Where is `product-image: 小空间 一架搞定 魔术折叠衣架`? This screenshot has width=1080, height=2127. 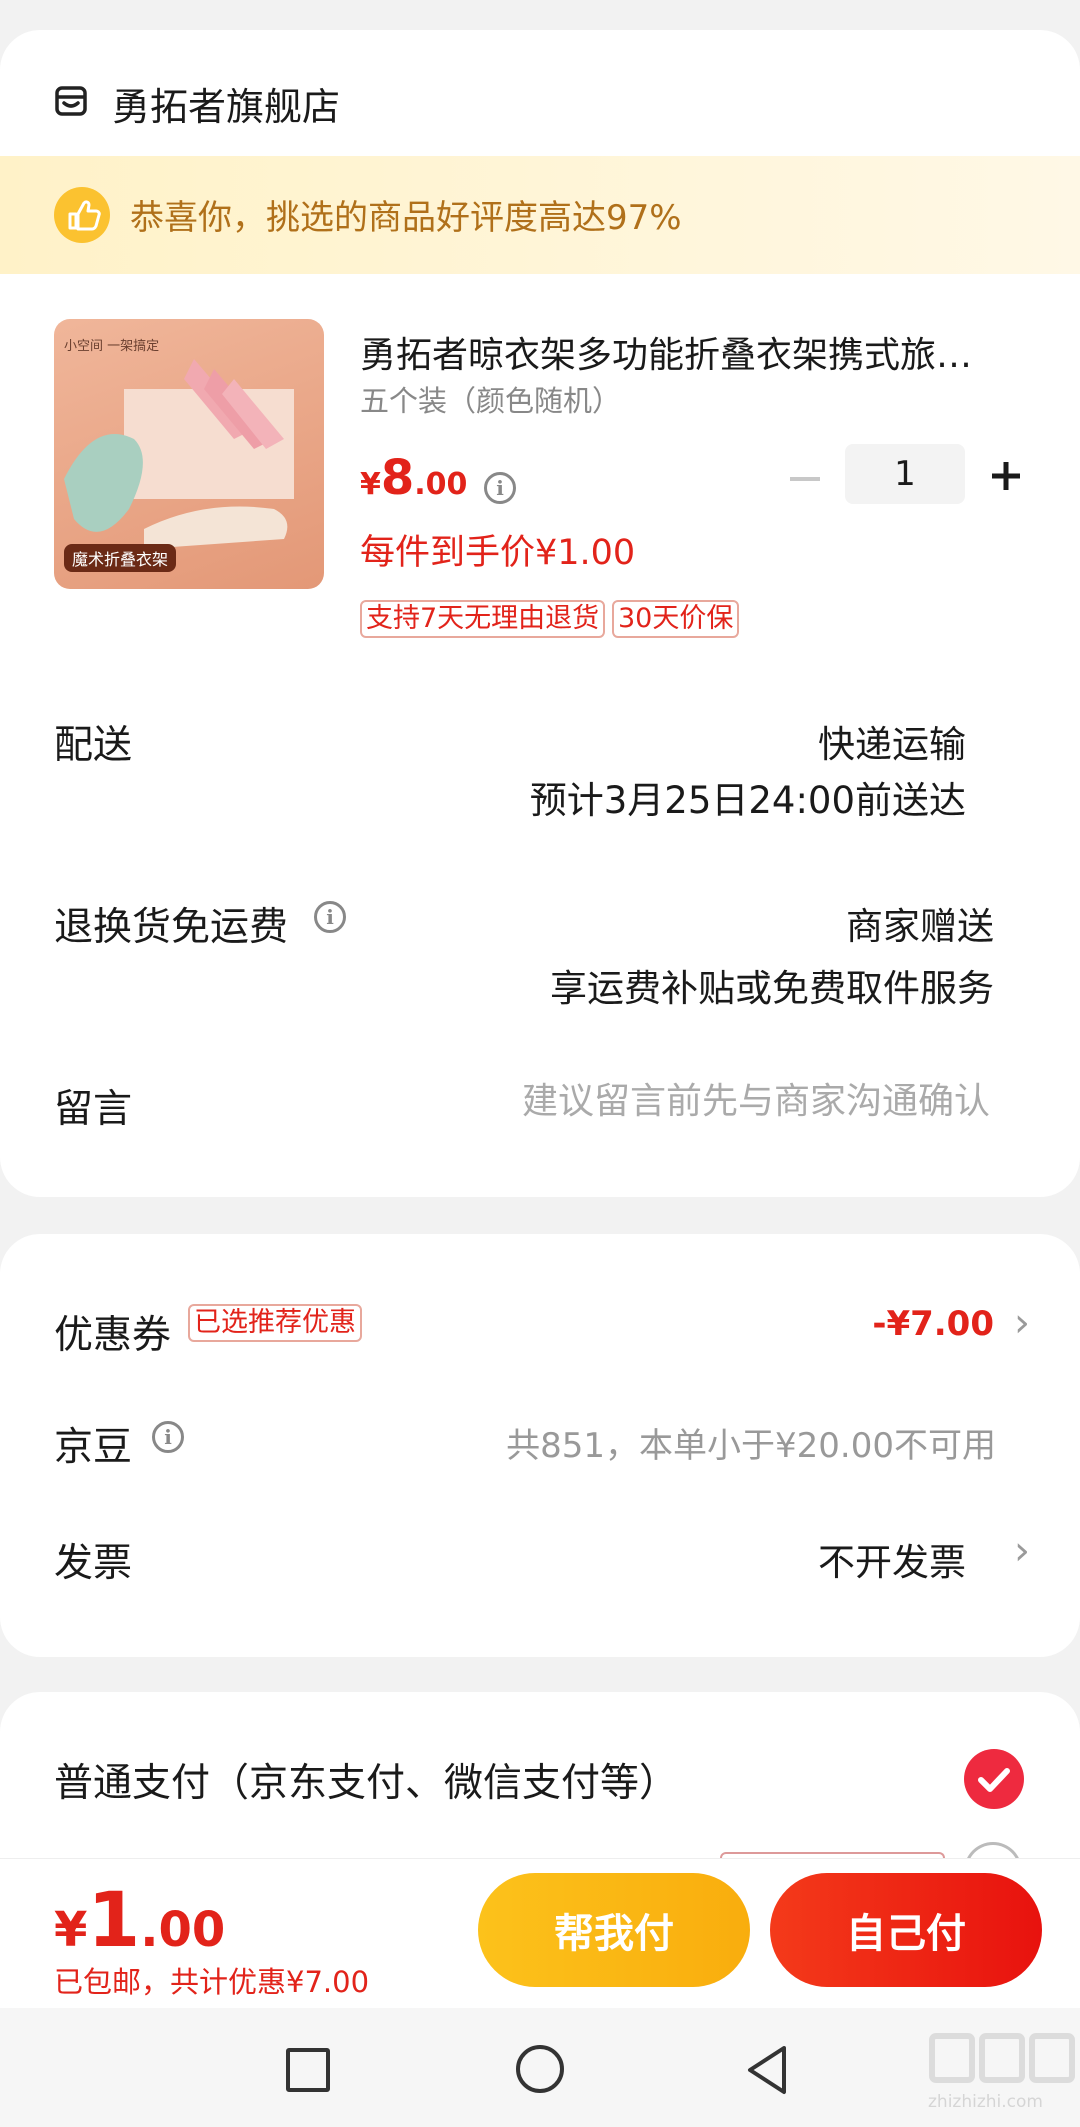 product-image: 小空间 一架搞定 魔术折叠衣架 is located at coordinates (189, 454).